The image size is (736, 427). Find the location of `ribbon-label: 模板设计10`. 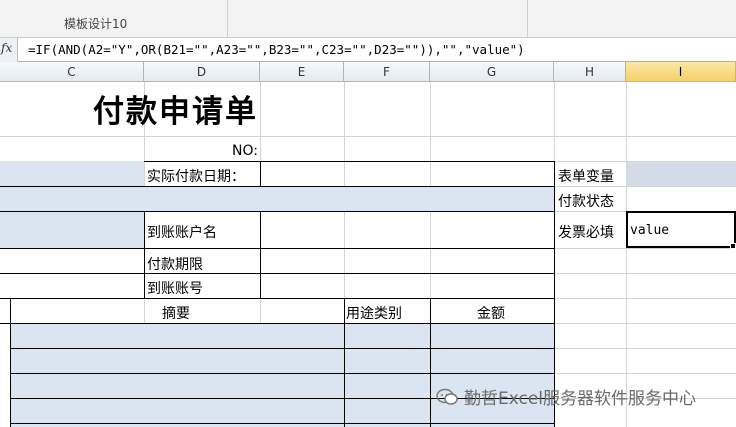

ribbon-label: 模板设计10 is located at coordinates (95, 23).